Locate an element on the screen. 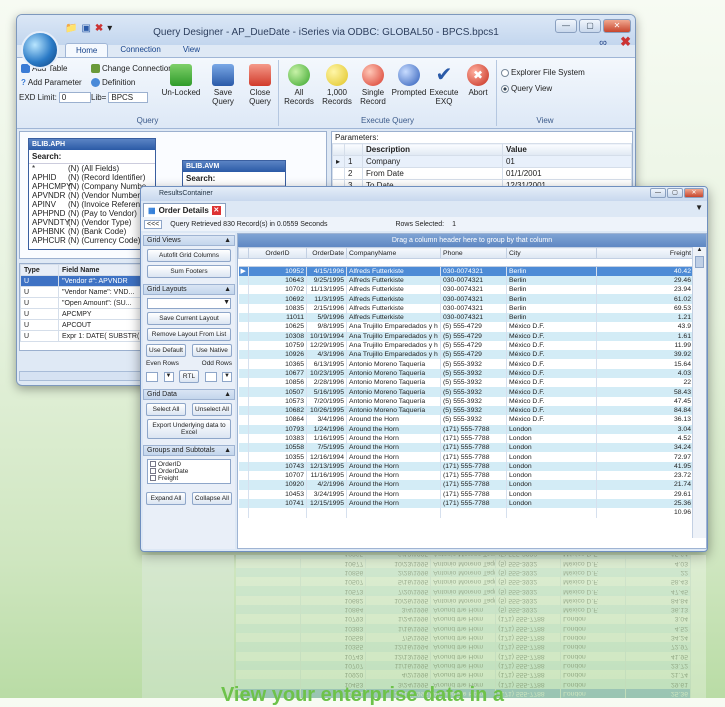 The height and width of the screenshot is (707, 725). table-cell: 10920 is located at coordinates (277, 485).